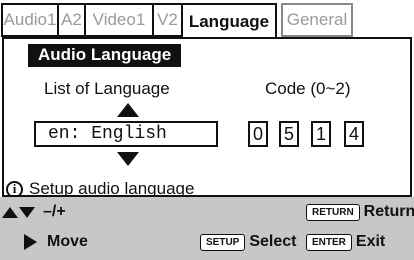  I want to click on code-digit-2: 5, so click(289, 134).